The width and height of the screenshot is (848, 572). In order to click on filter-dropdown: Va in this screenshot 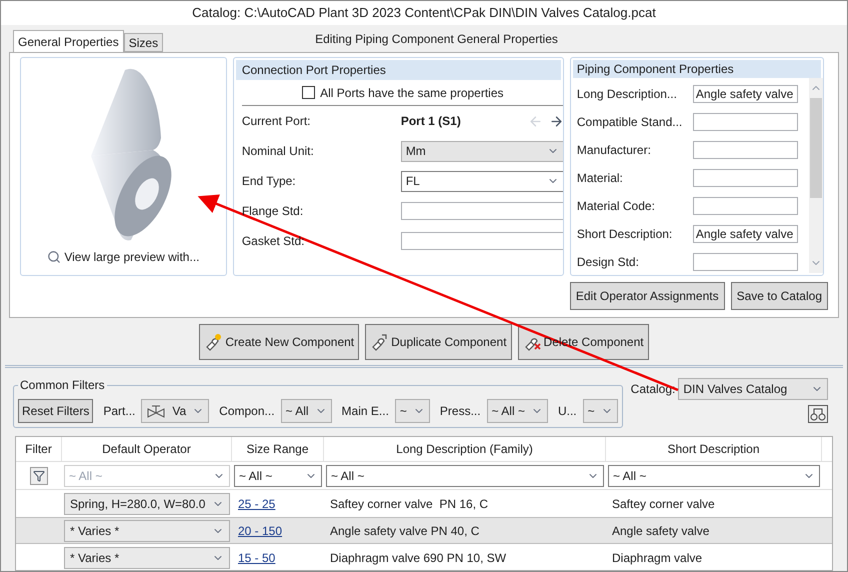, I will do `click(175, 410)`.